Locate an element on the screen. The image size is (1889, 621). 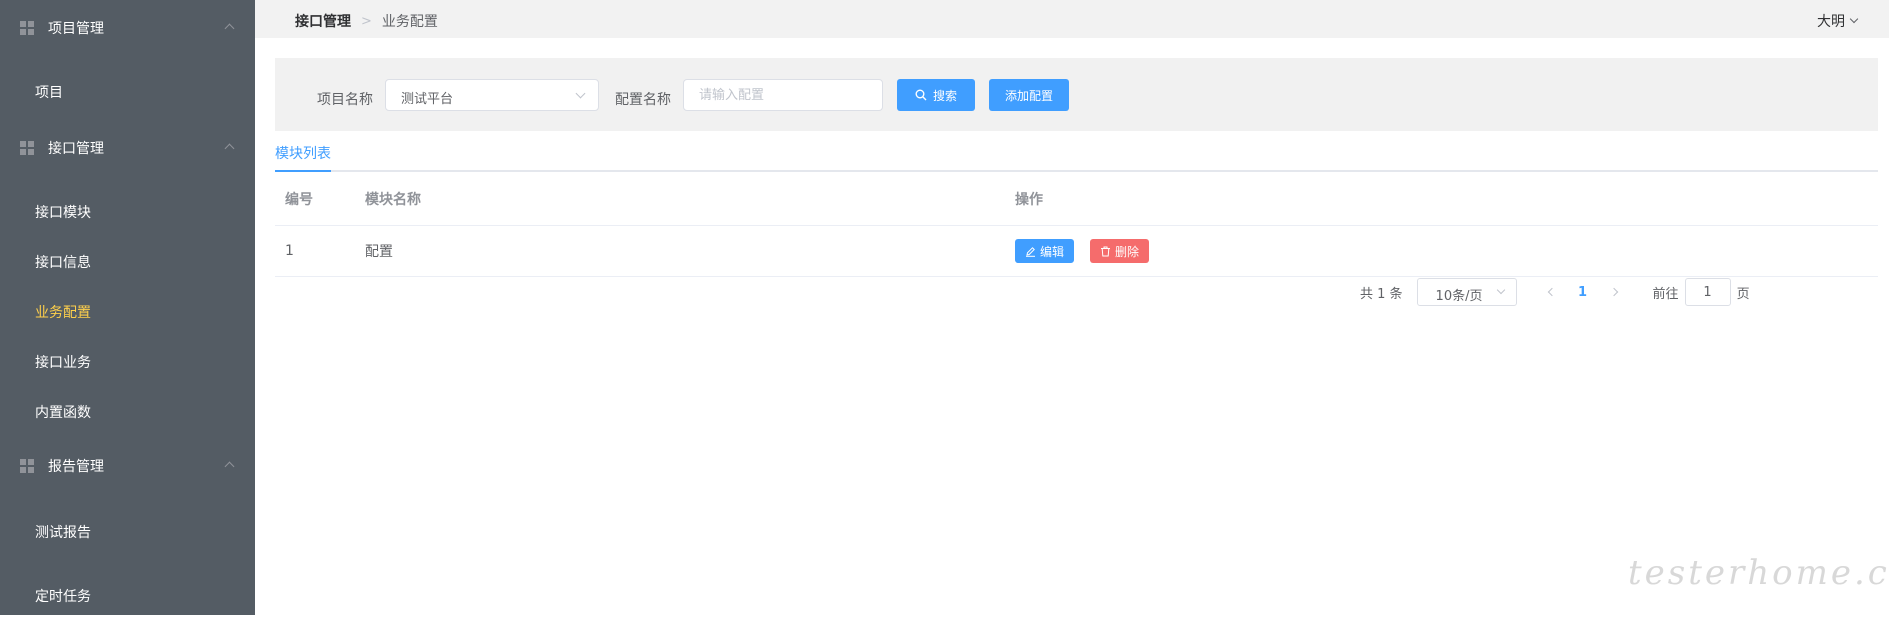
column-header-actions: 操作 is located at coordinates (1029, 200).